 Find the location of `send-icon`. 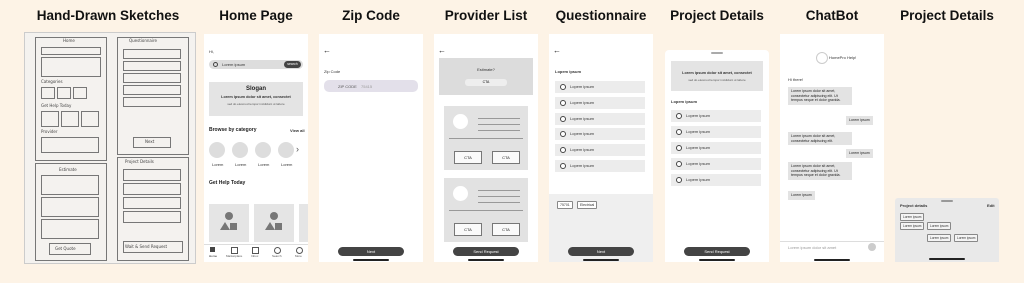

send-icon is located at coordinates (872, 247).